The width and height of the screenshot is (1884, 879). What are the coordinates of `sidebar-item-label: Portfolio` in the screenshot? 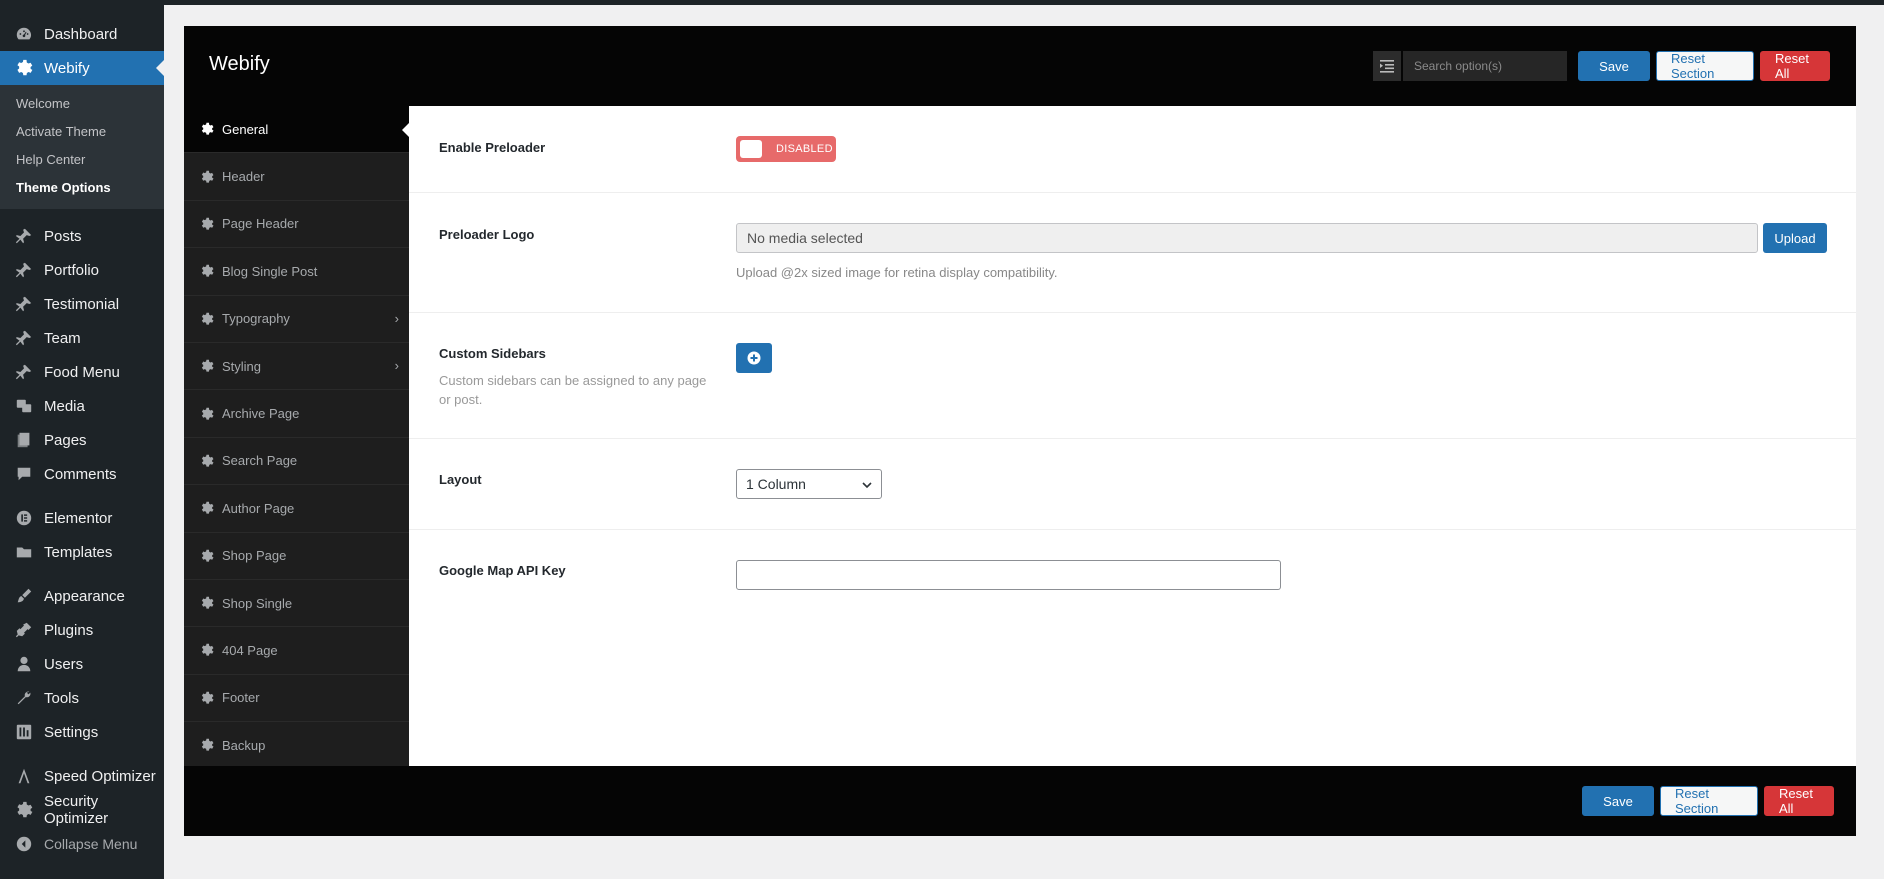 It's located at (72, 270).